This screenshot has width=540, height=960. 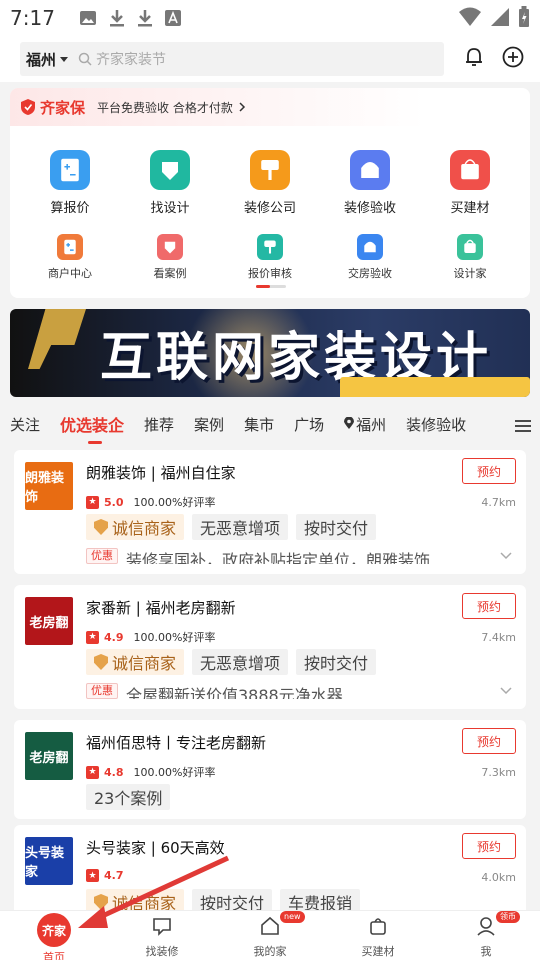 I want to click on image-icon, so click(x=87, y=18).